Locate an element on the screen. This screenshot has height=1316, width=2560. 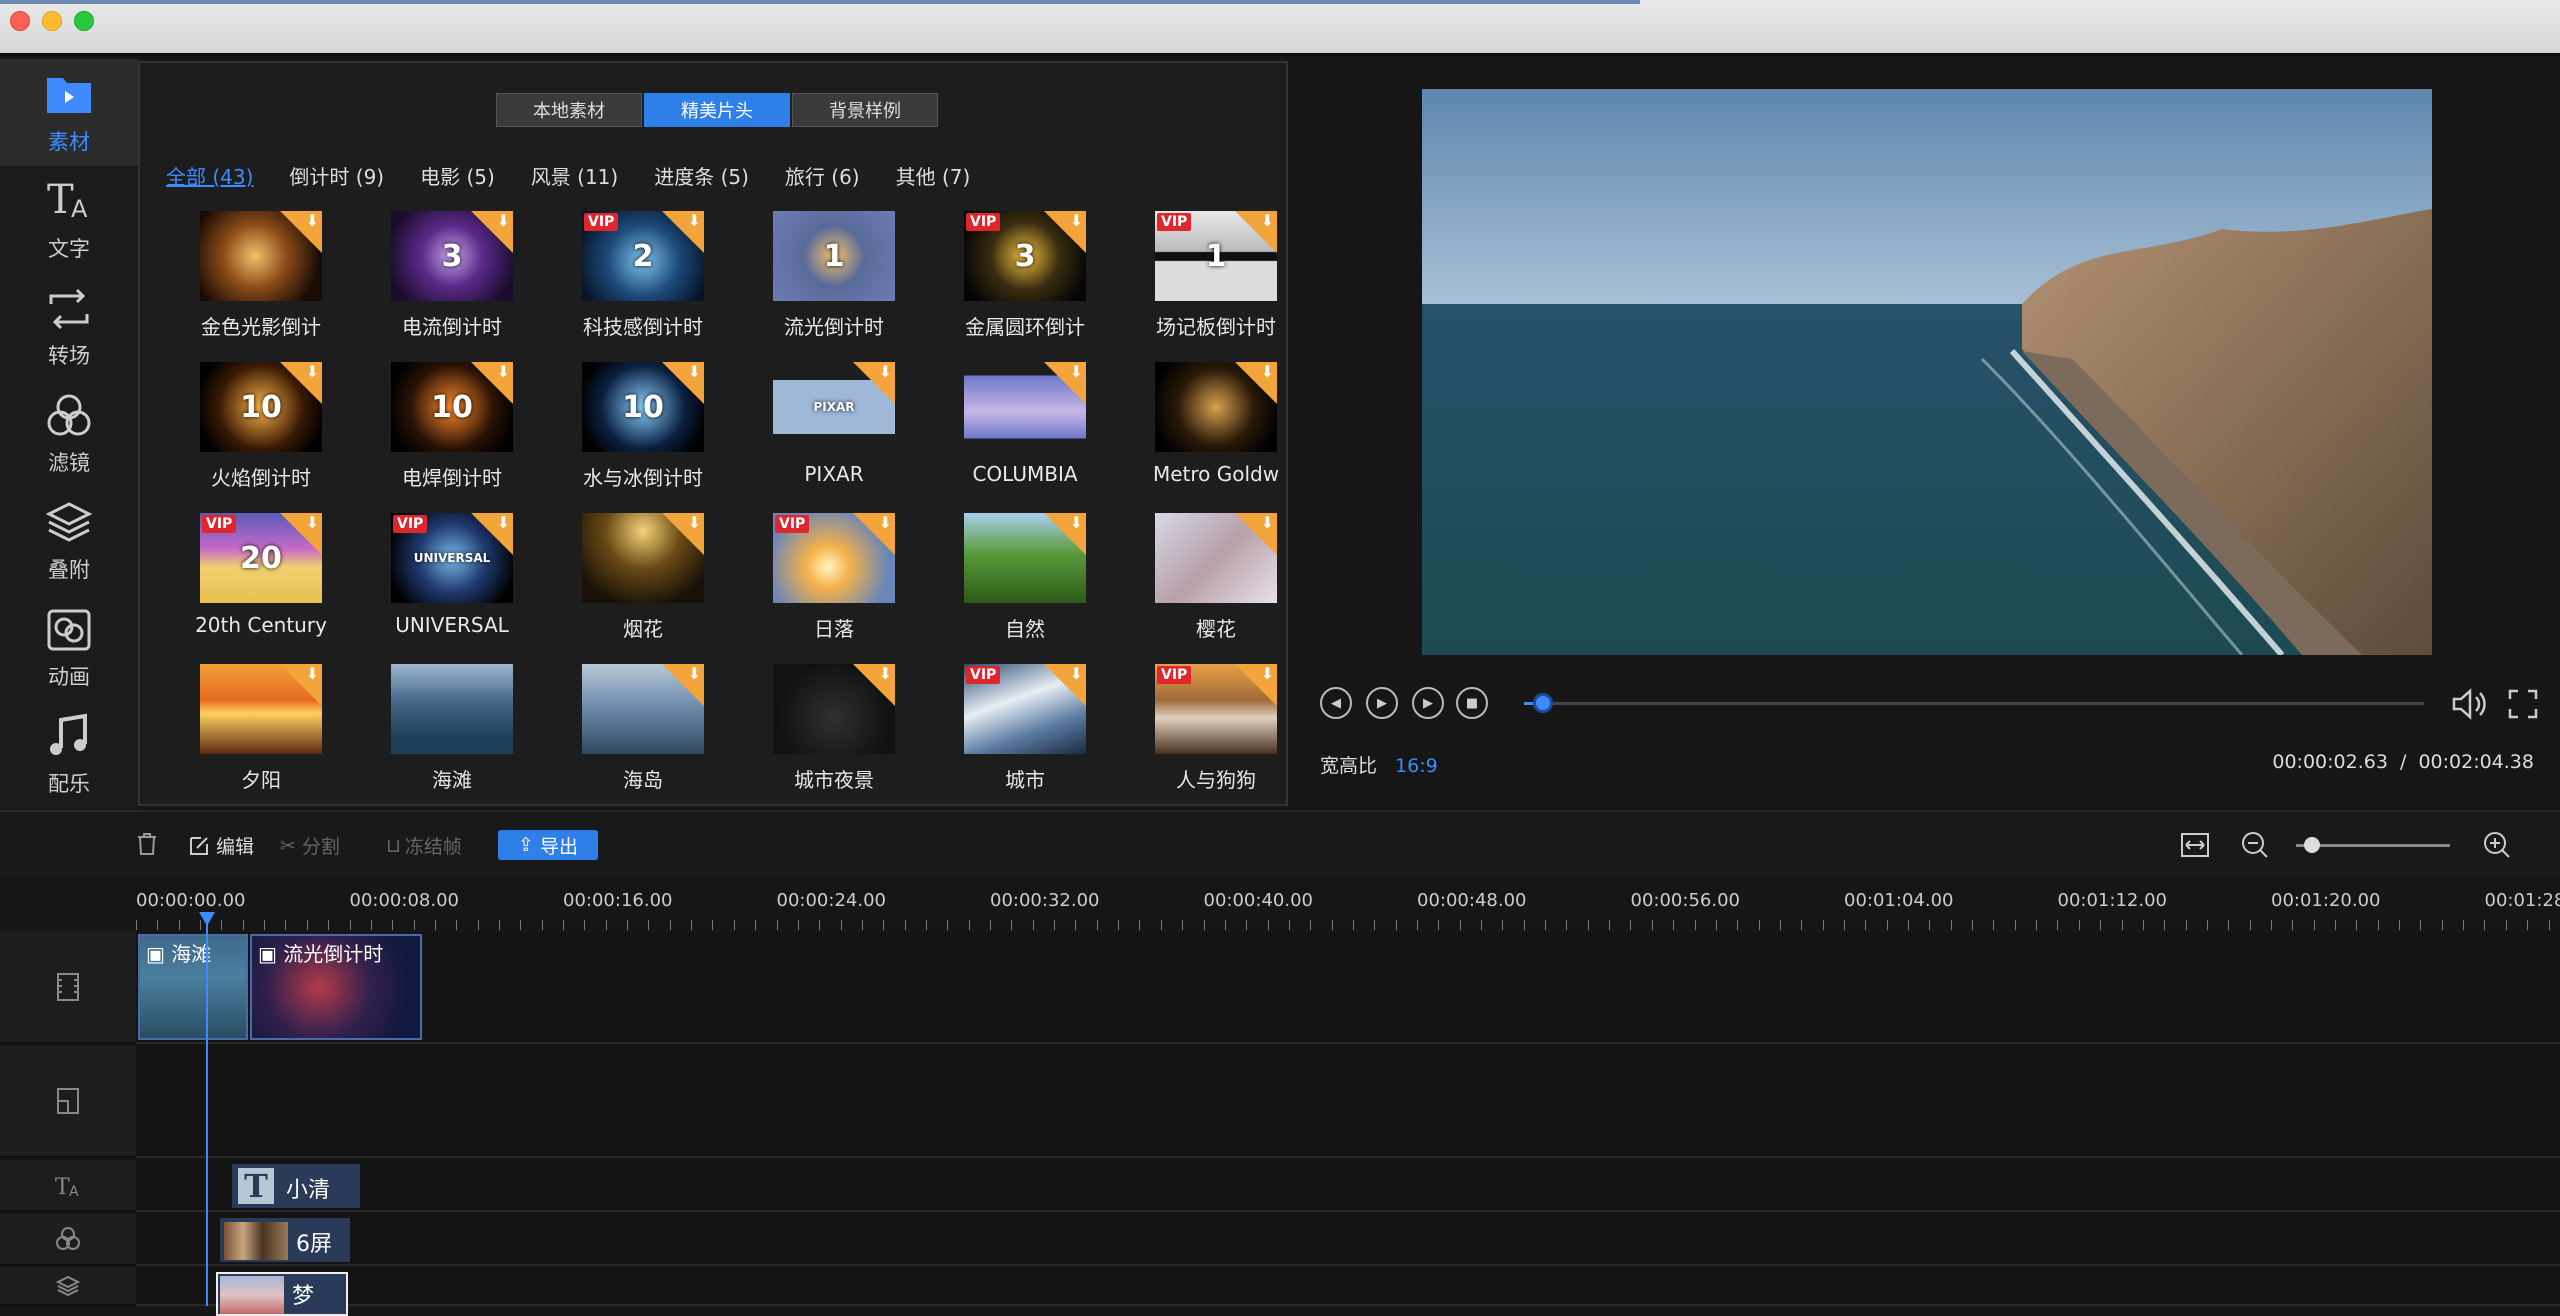
overlay-track: 梦 is located at coordinates (1348, 1287).